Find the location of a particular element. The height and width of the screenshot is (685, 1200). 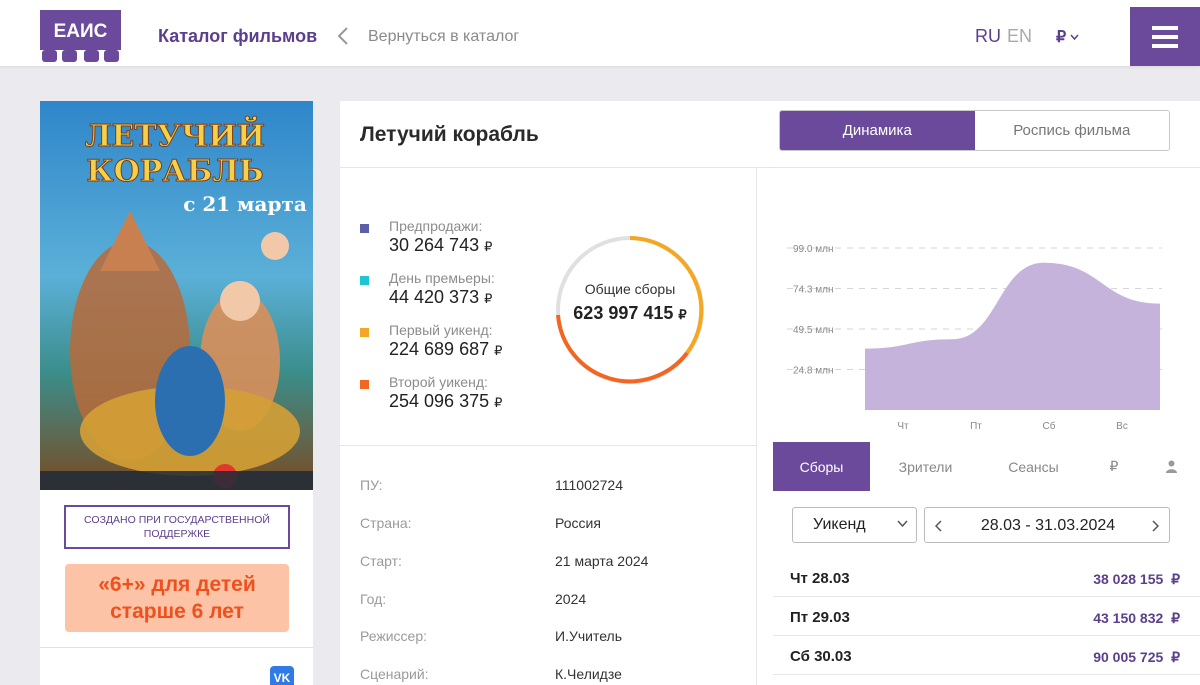

film-title: Летучий корабль is located at coordinates (449, 134).